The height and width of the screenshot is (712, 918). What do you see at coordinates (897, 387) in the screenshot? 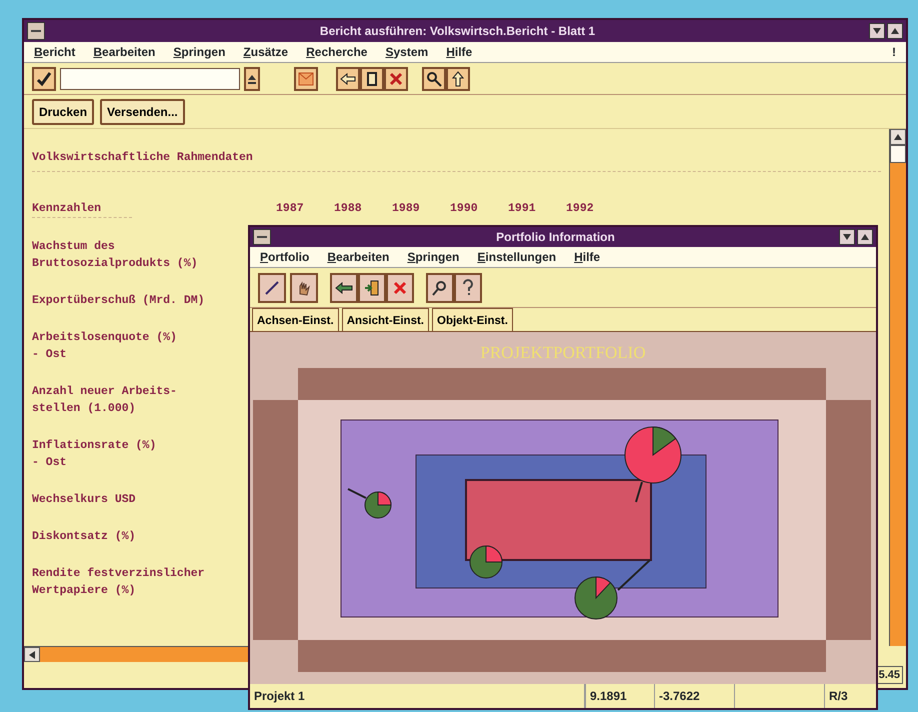
I see `vertical-scrollbar` at bounding box center [897, 387].